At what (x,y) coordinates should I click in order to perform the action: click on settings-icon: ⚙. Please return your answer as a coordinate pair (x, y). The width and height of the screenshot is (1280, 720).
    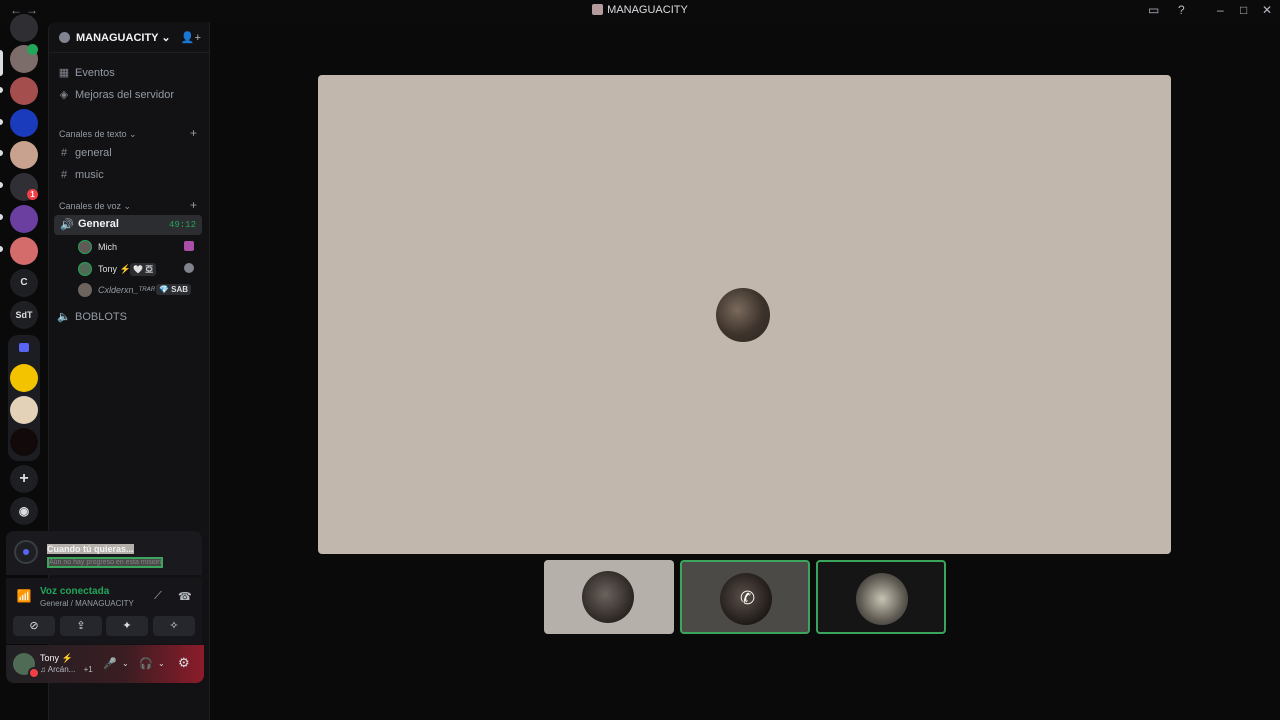
    Looking at the image, I should click on (184, 663).